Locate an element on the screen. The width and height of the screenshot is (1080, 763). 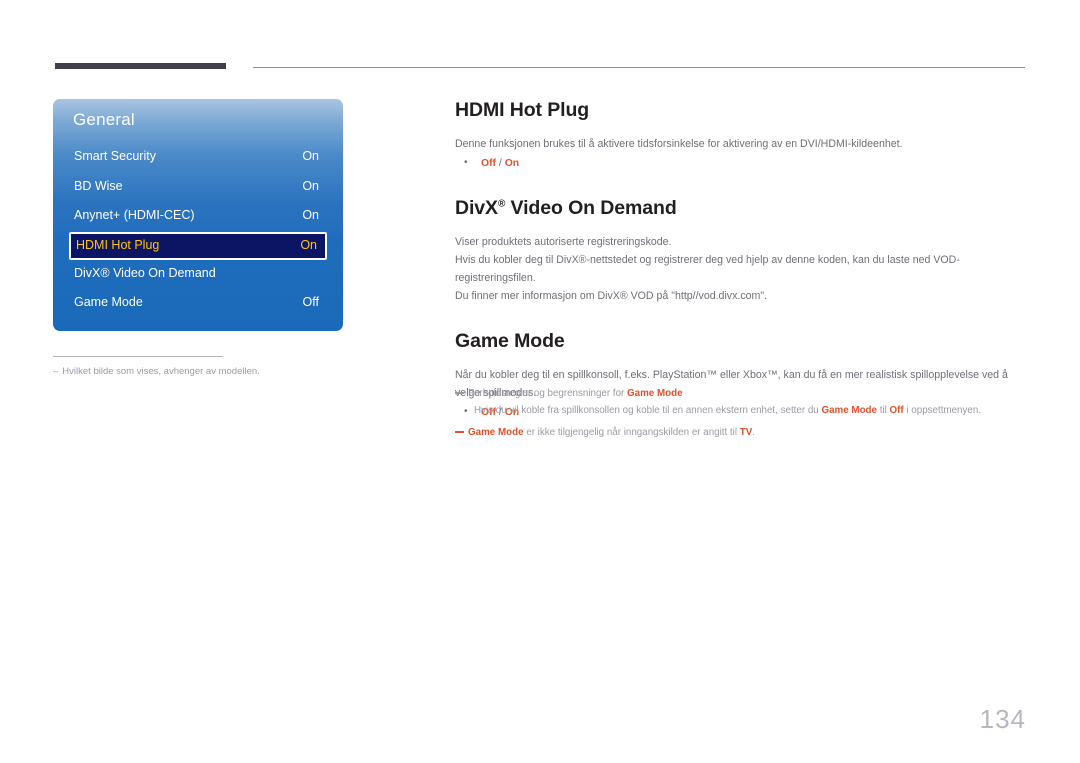
section-heading-hdmi-hot-plug: HDMI Hot Plug is located at coordinates (522, 110).